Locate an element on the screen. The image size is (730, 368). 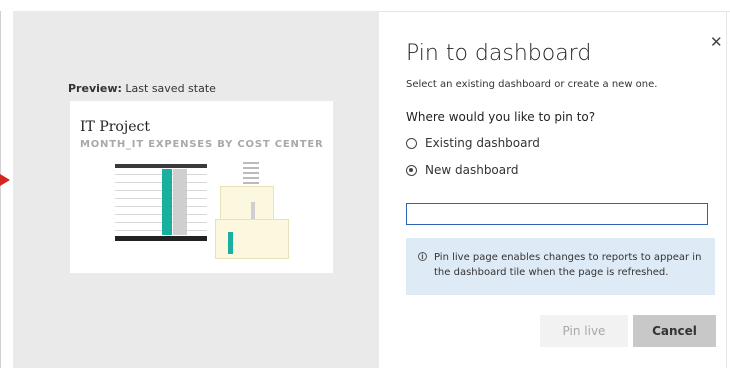
new-dashboard-label: New dashboard is located at coordinates (472, 170).